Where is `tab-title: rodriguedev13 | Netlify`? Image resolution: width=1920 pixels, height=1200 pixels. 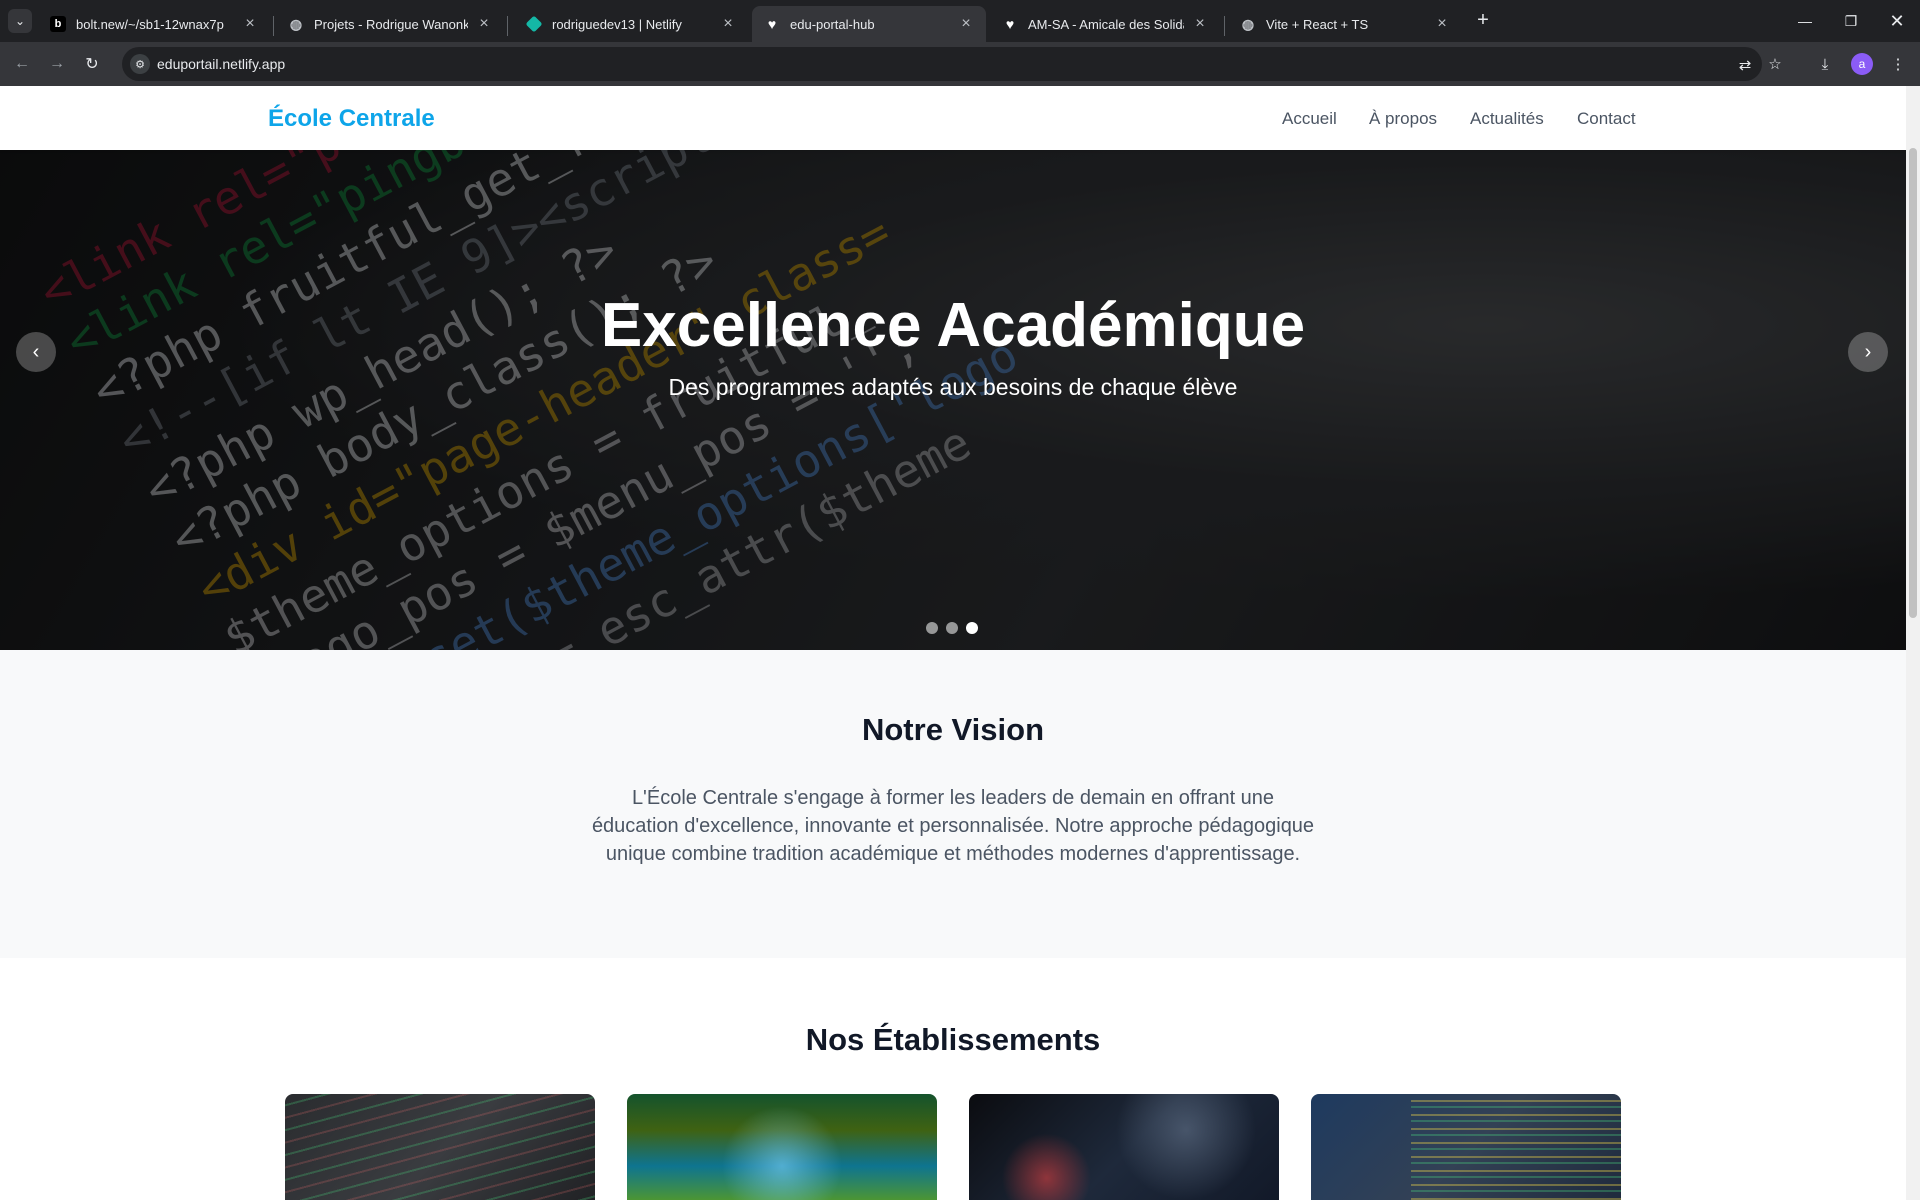
tab-title: rodriguedev13 | Netlify is located at coordinates (617, 24).